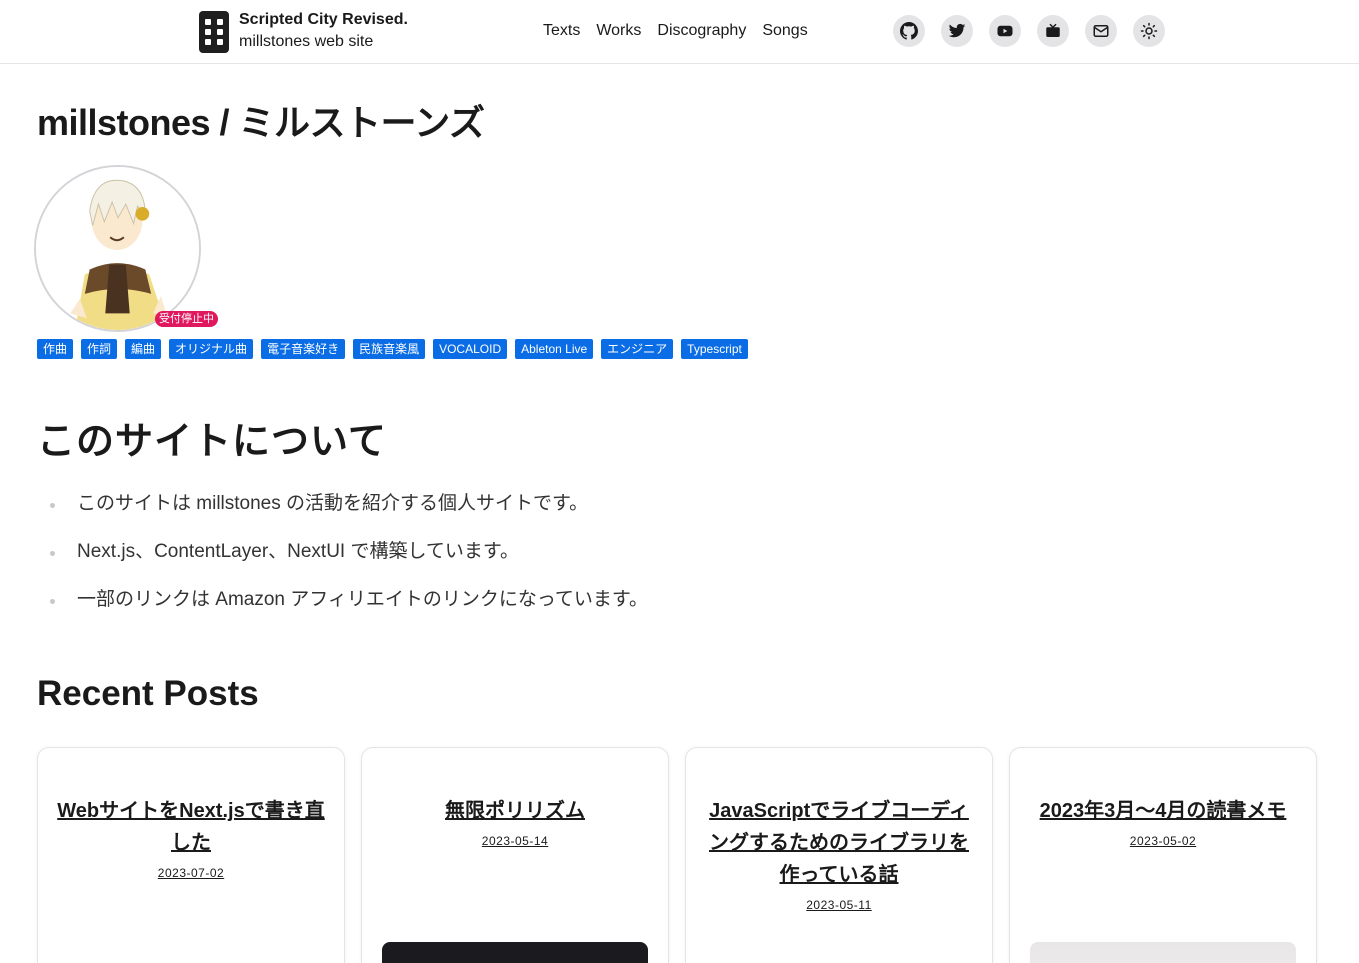 This screenshot has height=963, width=1359. I want to click on tag: 編曲, so click(143, 349).